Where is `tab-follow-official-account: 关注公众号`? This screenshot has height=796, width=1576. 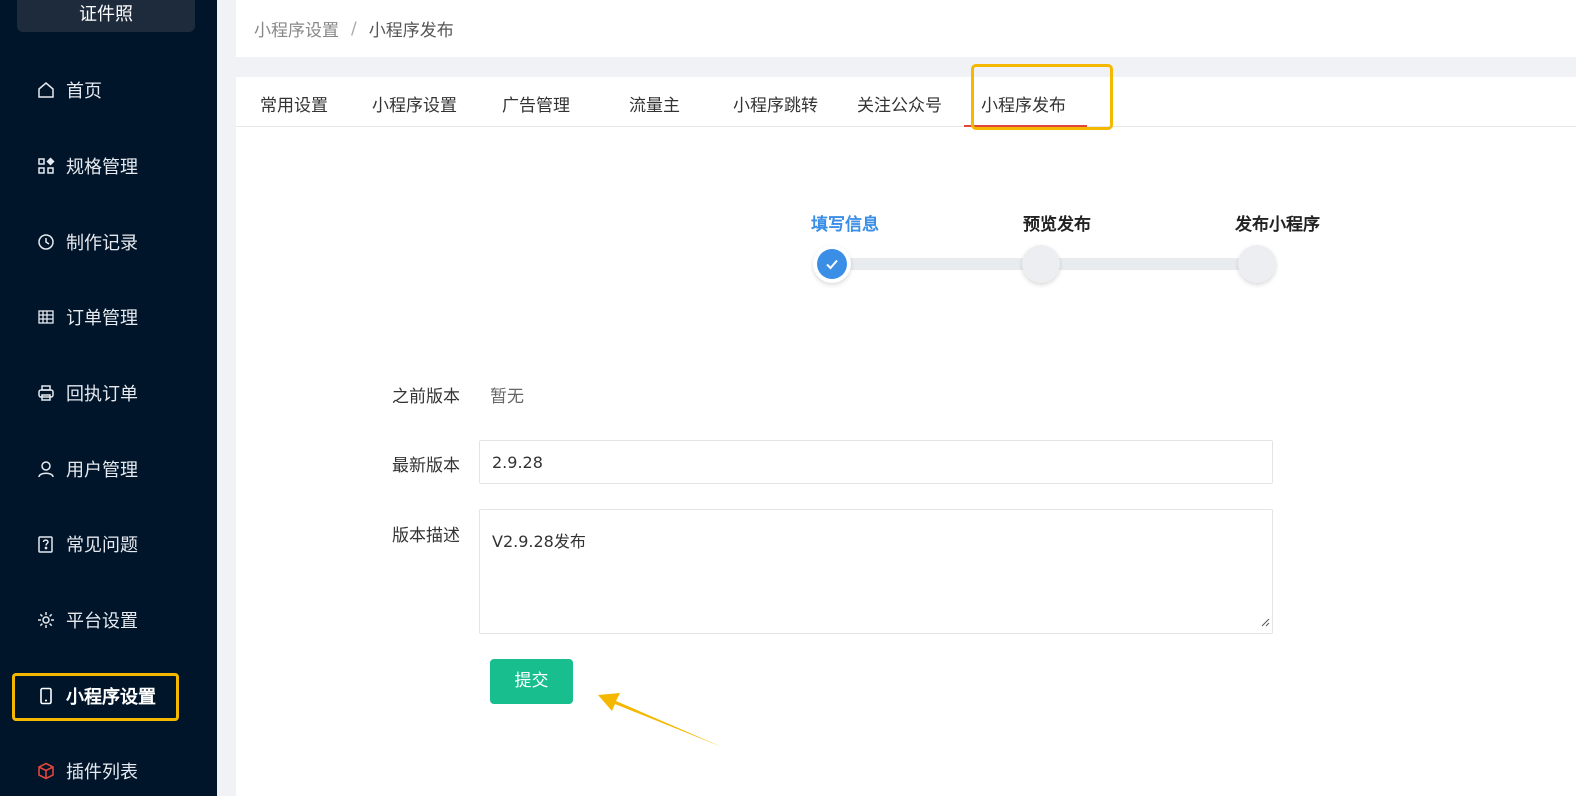 tab-follow-official-account: 关注公众号 is located at coordinates (899, 103).